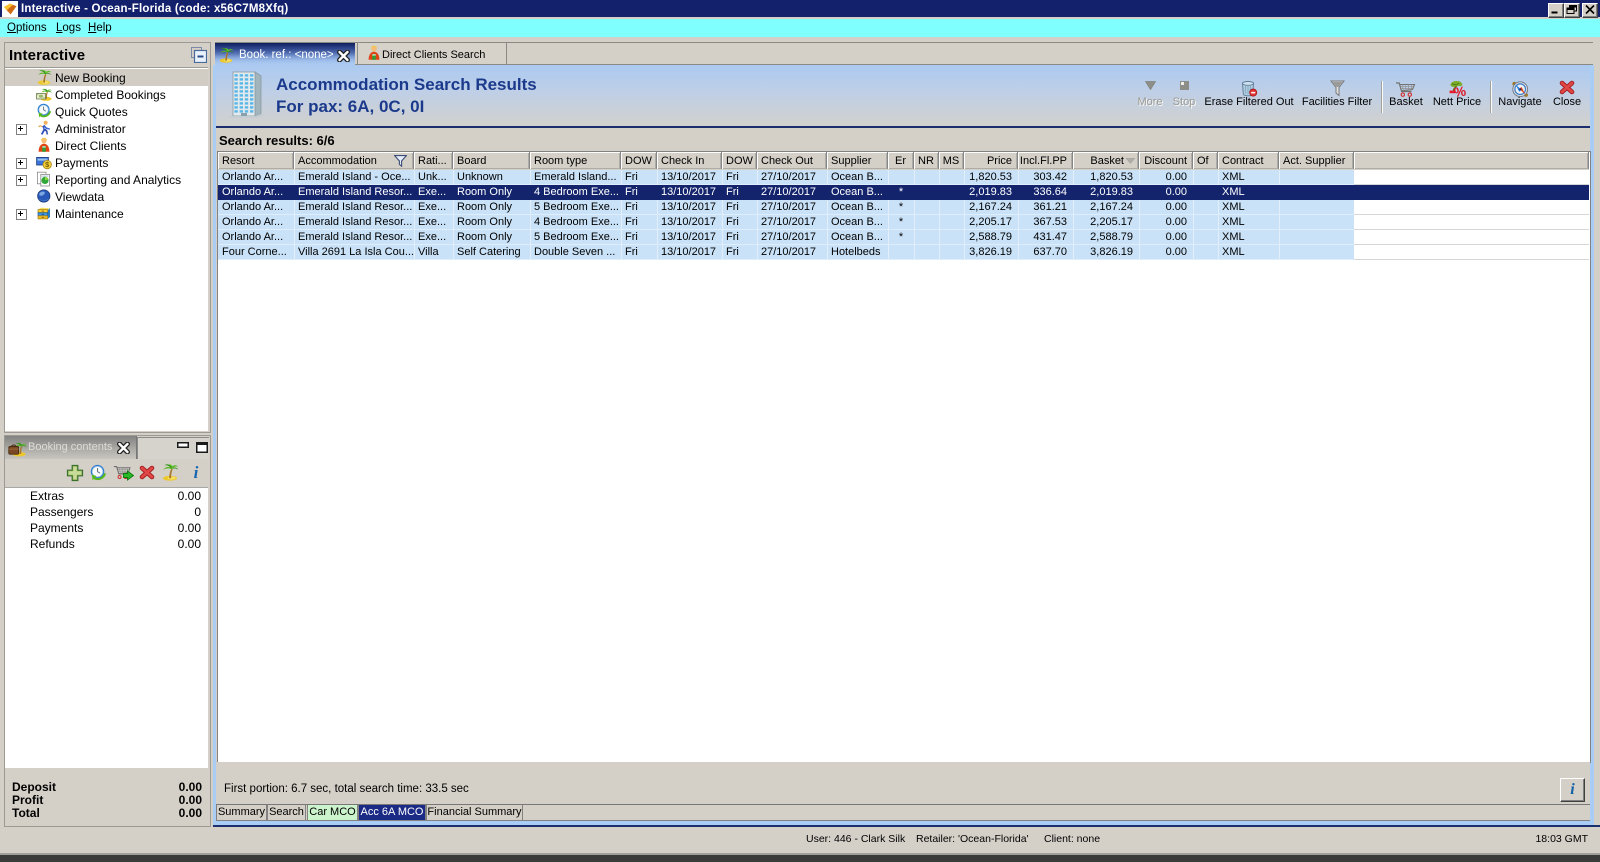 The width and height of the screenshot is (1600, 862). I want to click on svg-text: i, so click(196, 472).